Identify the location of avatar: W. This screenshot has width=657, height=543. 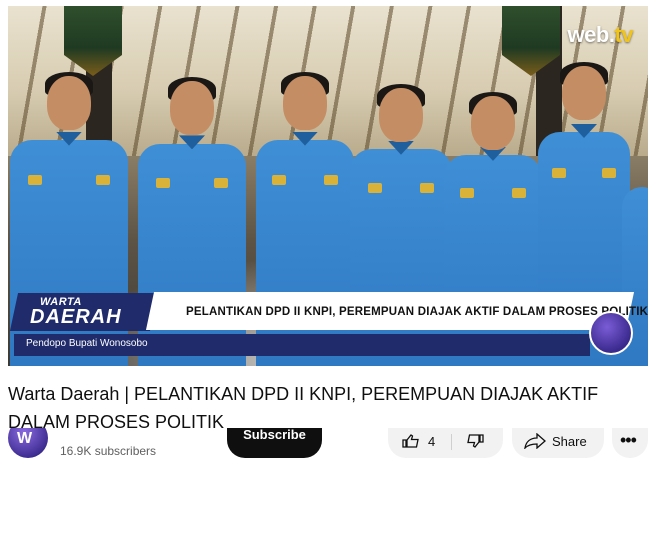
(28, 443).